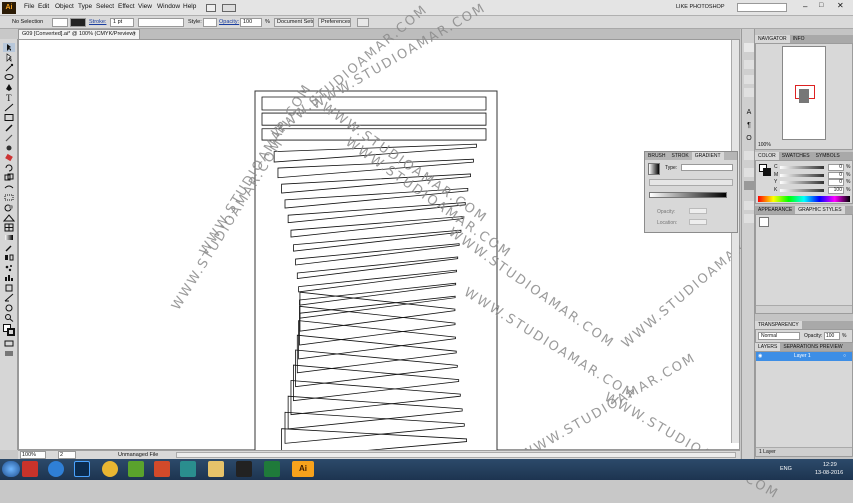 The width and height of the screenshot is (853, 503). What do you see at coordinates (735, 241) in the screenshot?
I see `vertical-scrollbar` at bounding box center [735, 241].